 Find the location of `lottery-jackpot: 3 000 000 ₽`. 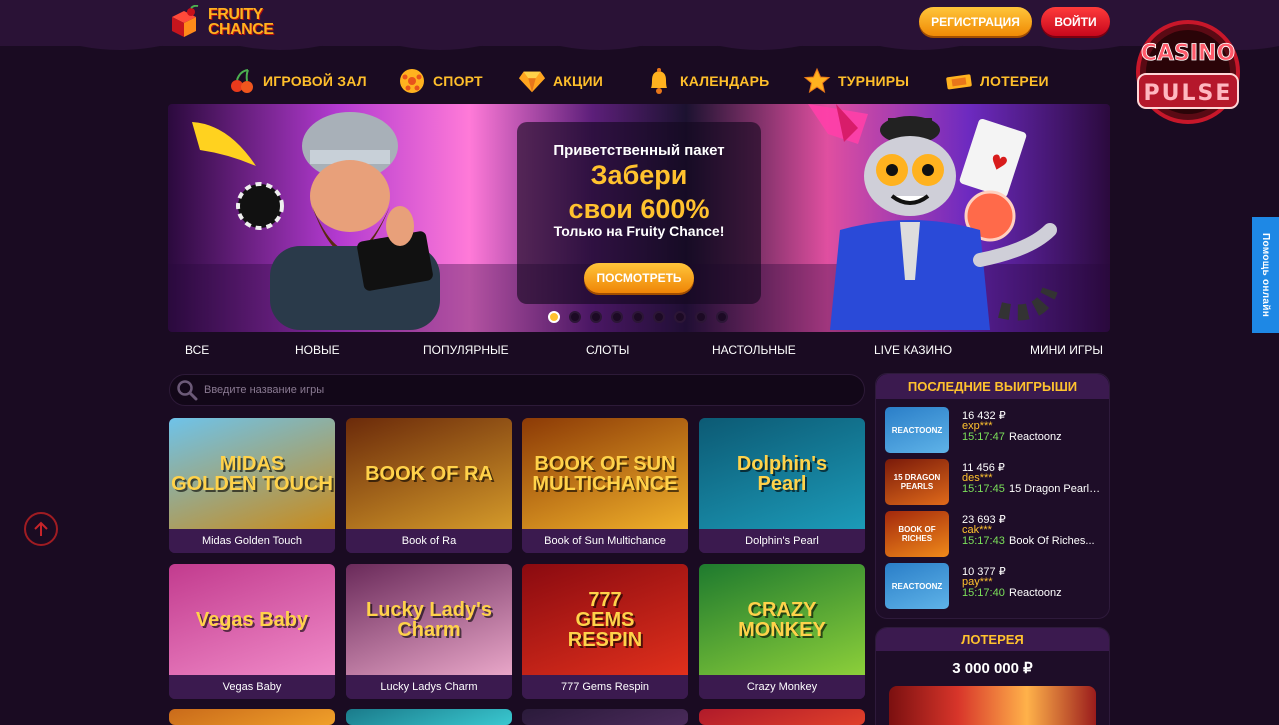

lottery-jackpot: 3 000 000 ₽ is located at coordinates (992, 668).